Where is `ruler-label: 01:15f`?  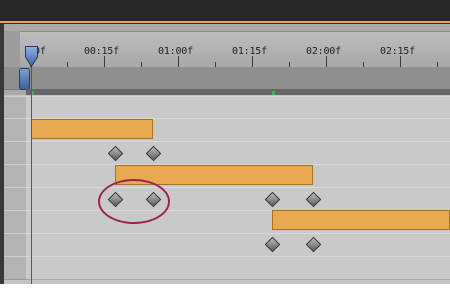
ruler-label: 01:15f is located at coordinates (249, 51).